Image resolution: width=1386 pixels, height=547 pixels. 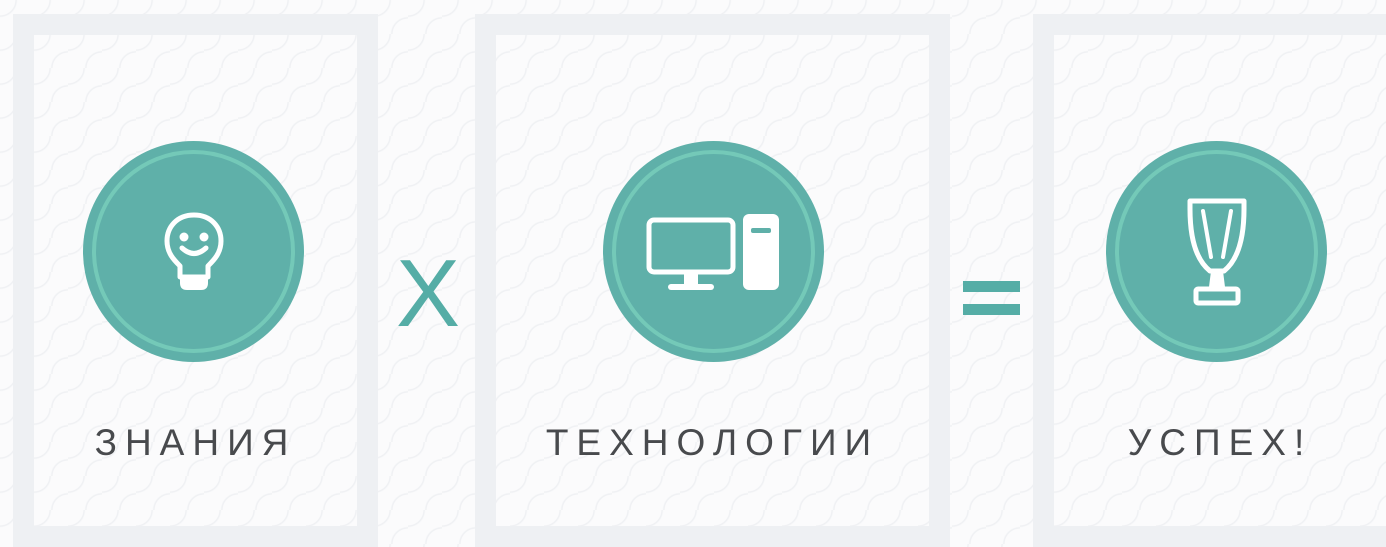 I want to click on success-icon-circle, so click(x=1216, y=251).